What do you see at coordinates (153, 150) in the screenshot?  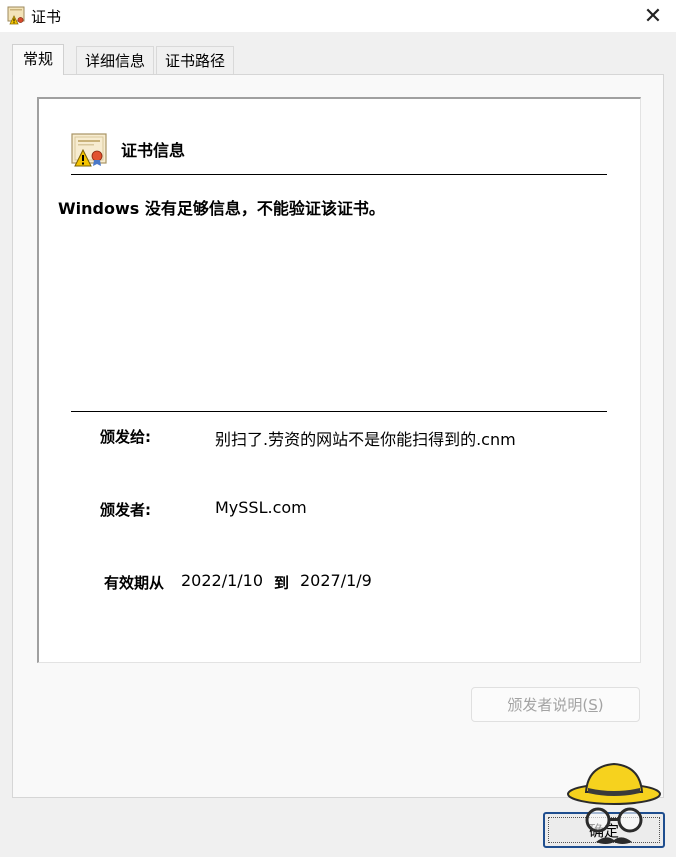 I see `certificate-info-heading: 证书信息` at bounding box center [153, 150].